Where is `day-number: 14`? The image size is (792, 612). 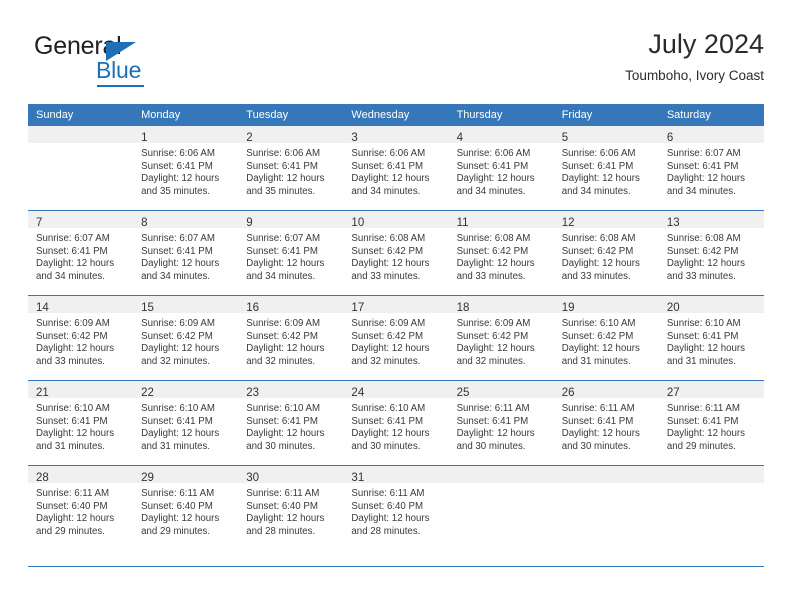 day-number: 14 is located at coordinates (42, 308).